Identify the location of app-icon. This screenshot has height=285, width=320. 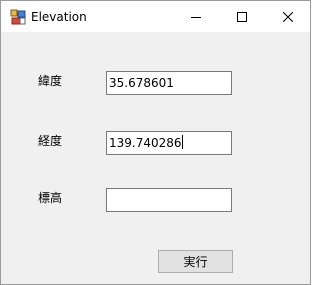
(18, 17).